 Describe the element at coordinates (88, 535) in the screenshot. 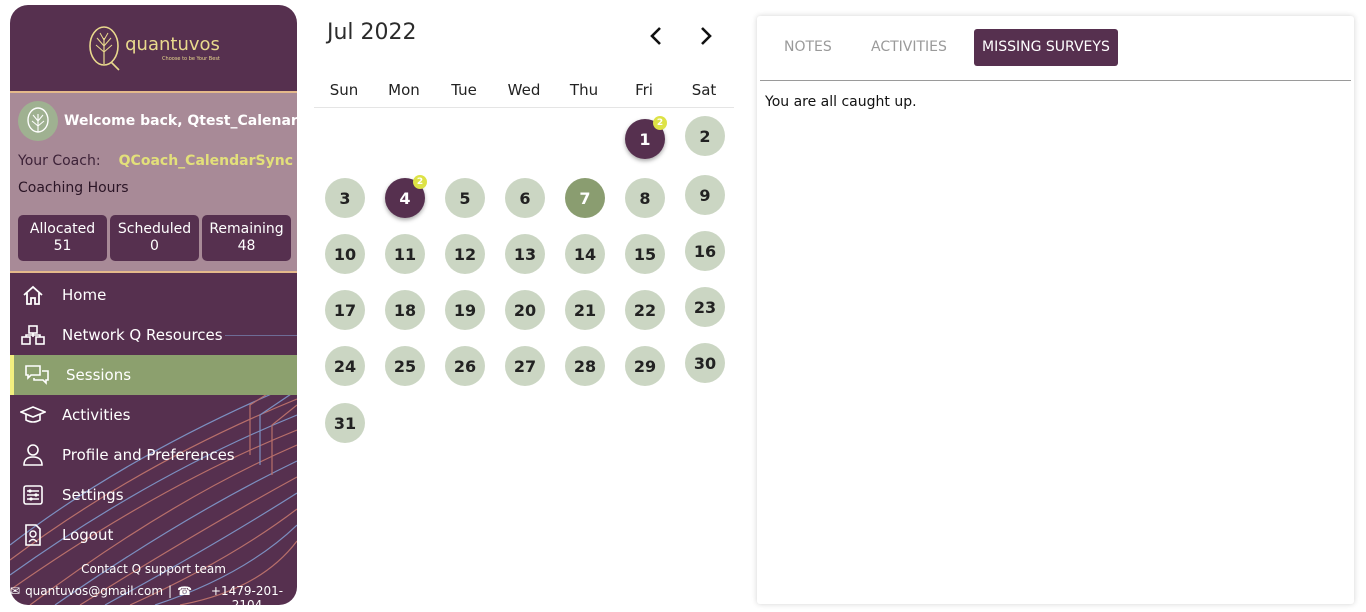

I see `nav-logout-label: Logout` at that location.